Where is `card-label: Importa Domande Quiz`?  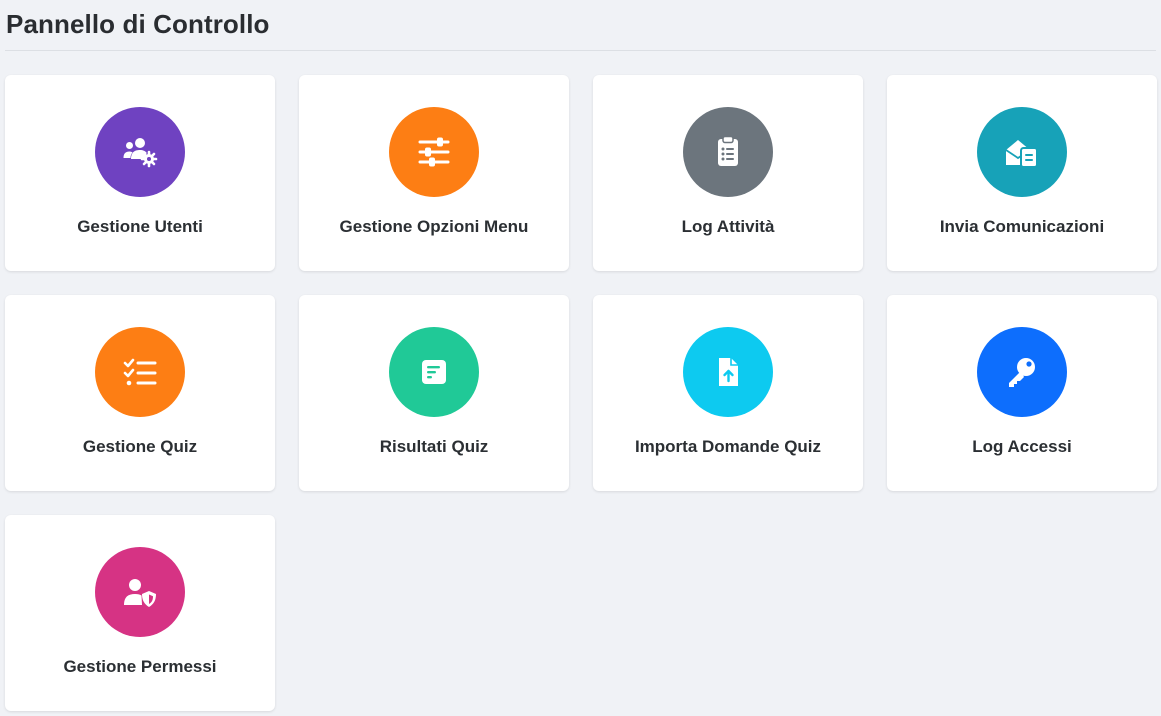 card-label: Importa Domande Quiz is located at coordinates (728, 446).